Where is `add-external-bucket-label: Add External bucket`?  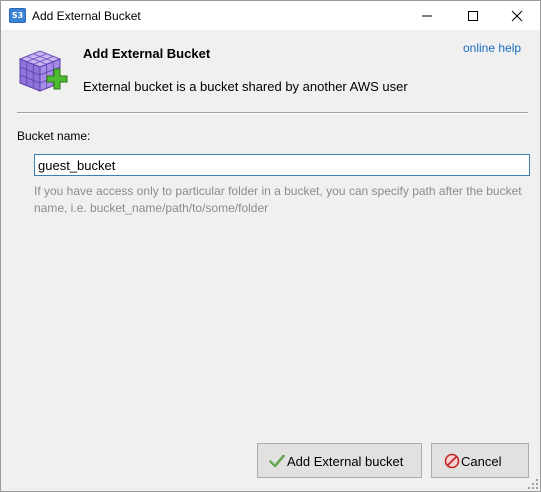 add-external-bucket-label: Add External bucket is located at coordinates (345, 461).